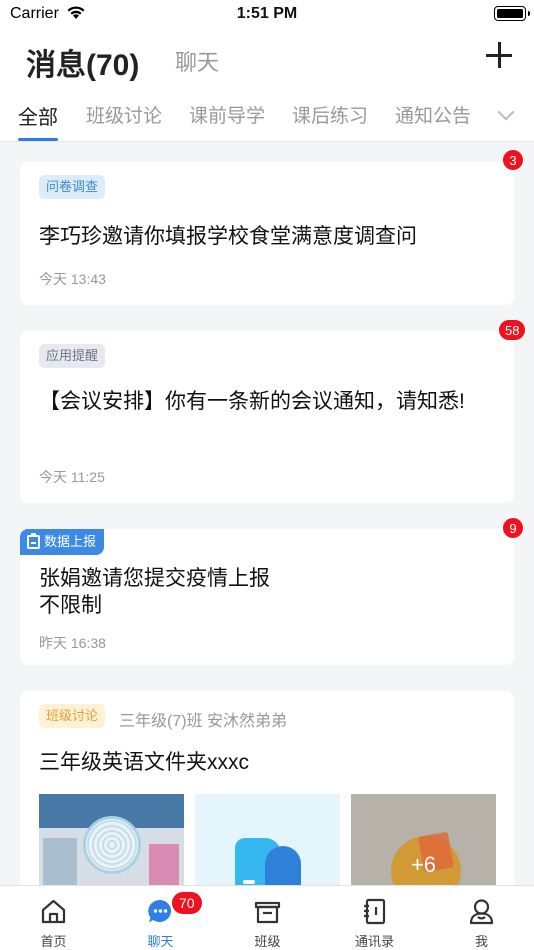 The width and height of the screenshot is (534, 950). Describe the element at coordinates (187, 903) in the screenshot. I see `chat-unread-badge: 70` at that location.